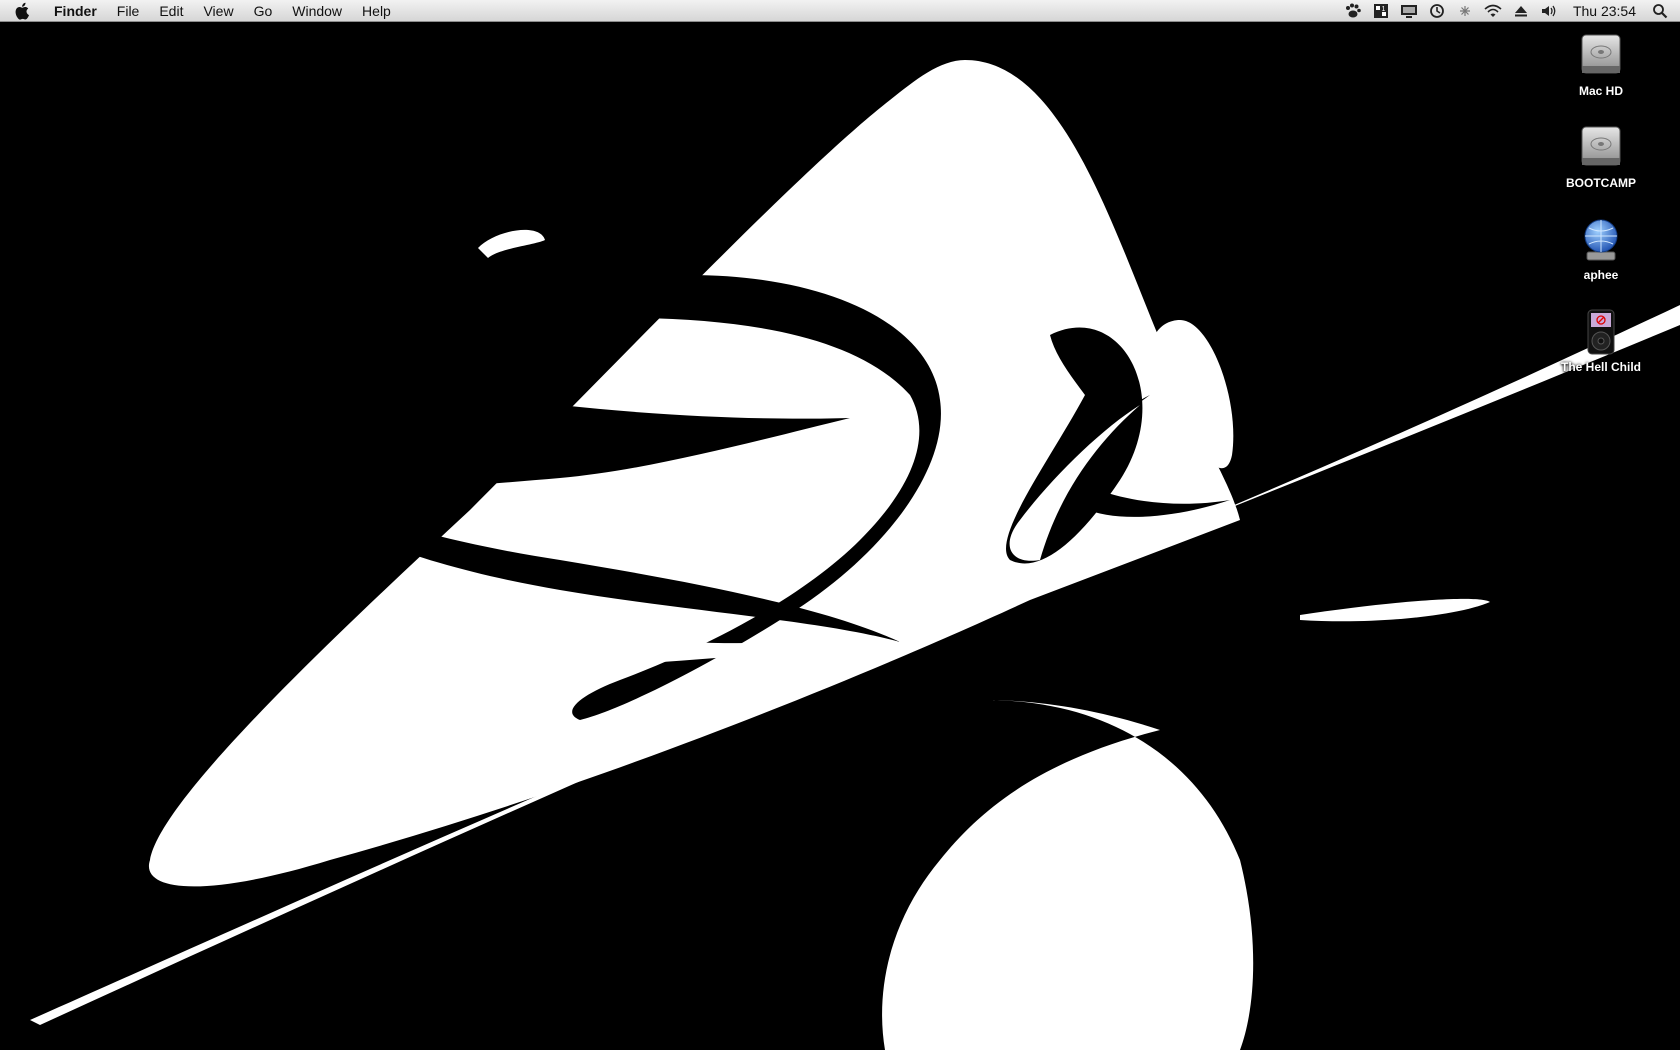 The image size is (1680, 1050). I want to click on desktop-icon-the-hell-child: The Hell Child, so click(1601, 340).